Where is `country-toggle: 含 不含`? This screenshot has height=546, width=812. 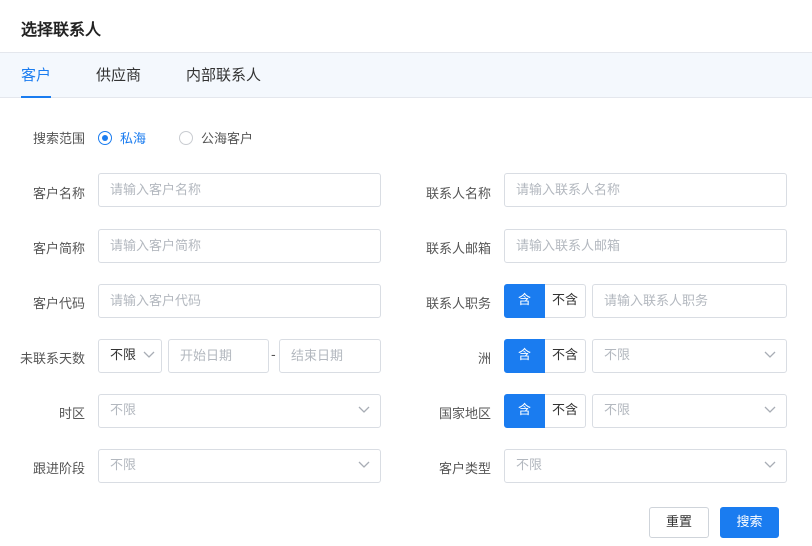
country-toggle: 含 不含 is located at coordinates (545, 411).